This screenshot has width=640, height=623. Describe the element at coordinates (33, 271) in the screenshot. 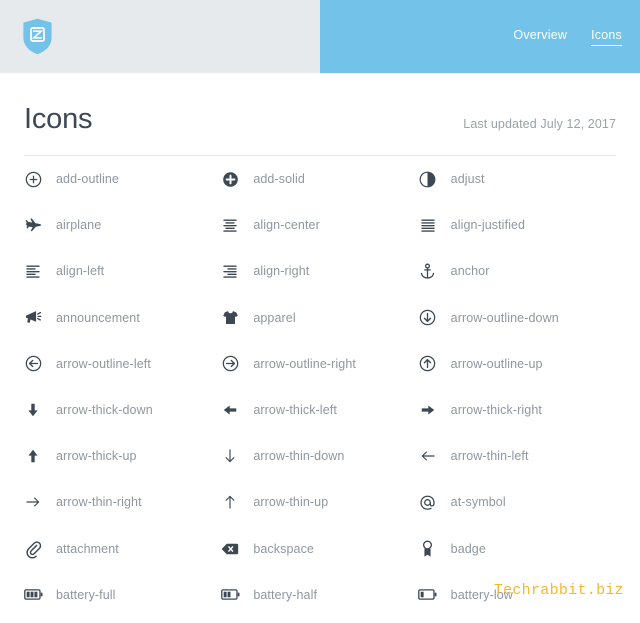

I see `align-left-icon` at that location.